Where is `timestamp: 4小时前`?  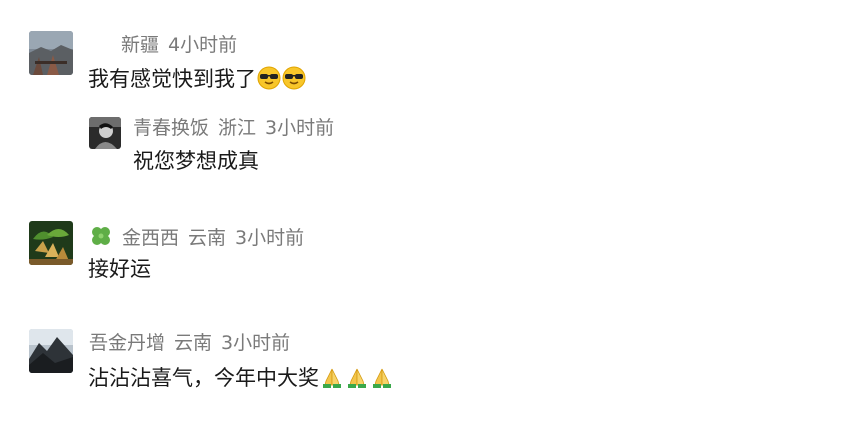 timestamp: 4小时前 is located at coordinates (203, 45).